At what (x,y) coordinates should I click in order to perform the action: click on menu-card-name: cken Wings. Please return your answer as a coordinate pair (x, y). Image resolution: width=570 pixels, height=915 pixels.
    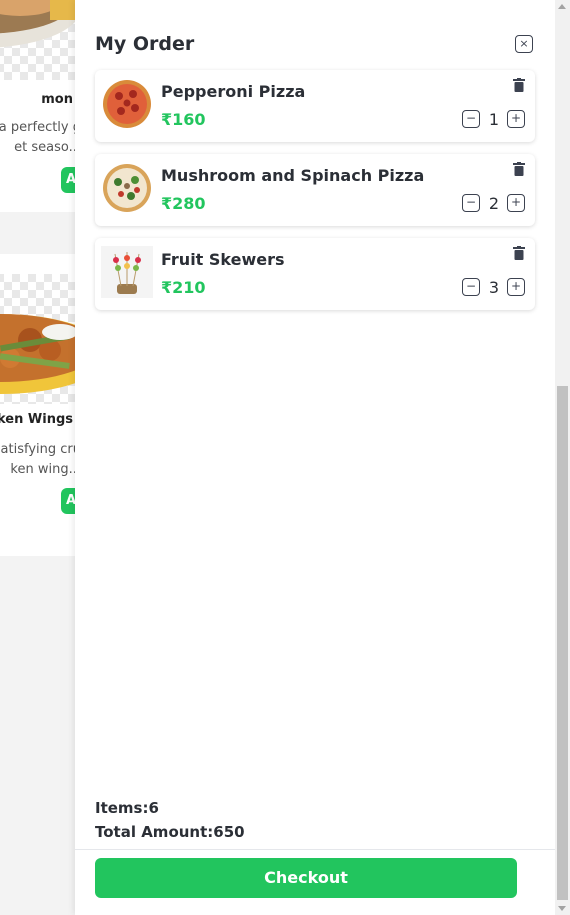
    Looking at the image, I should click on (36, 419).